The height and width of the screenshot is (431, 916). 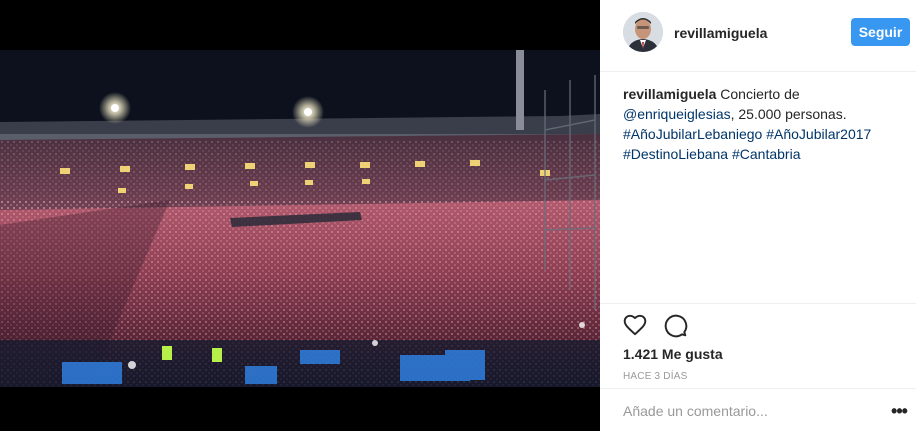 I want to click on post-actions: 1.421 Me gusta HACE 3 DÍAS, so click(x=758, y=345).